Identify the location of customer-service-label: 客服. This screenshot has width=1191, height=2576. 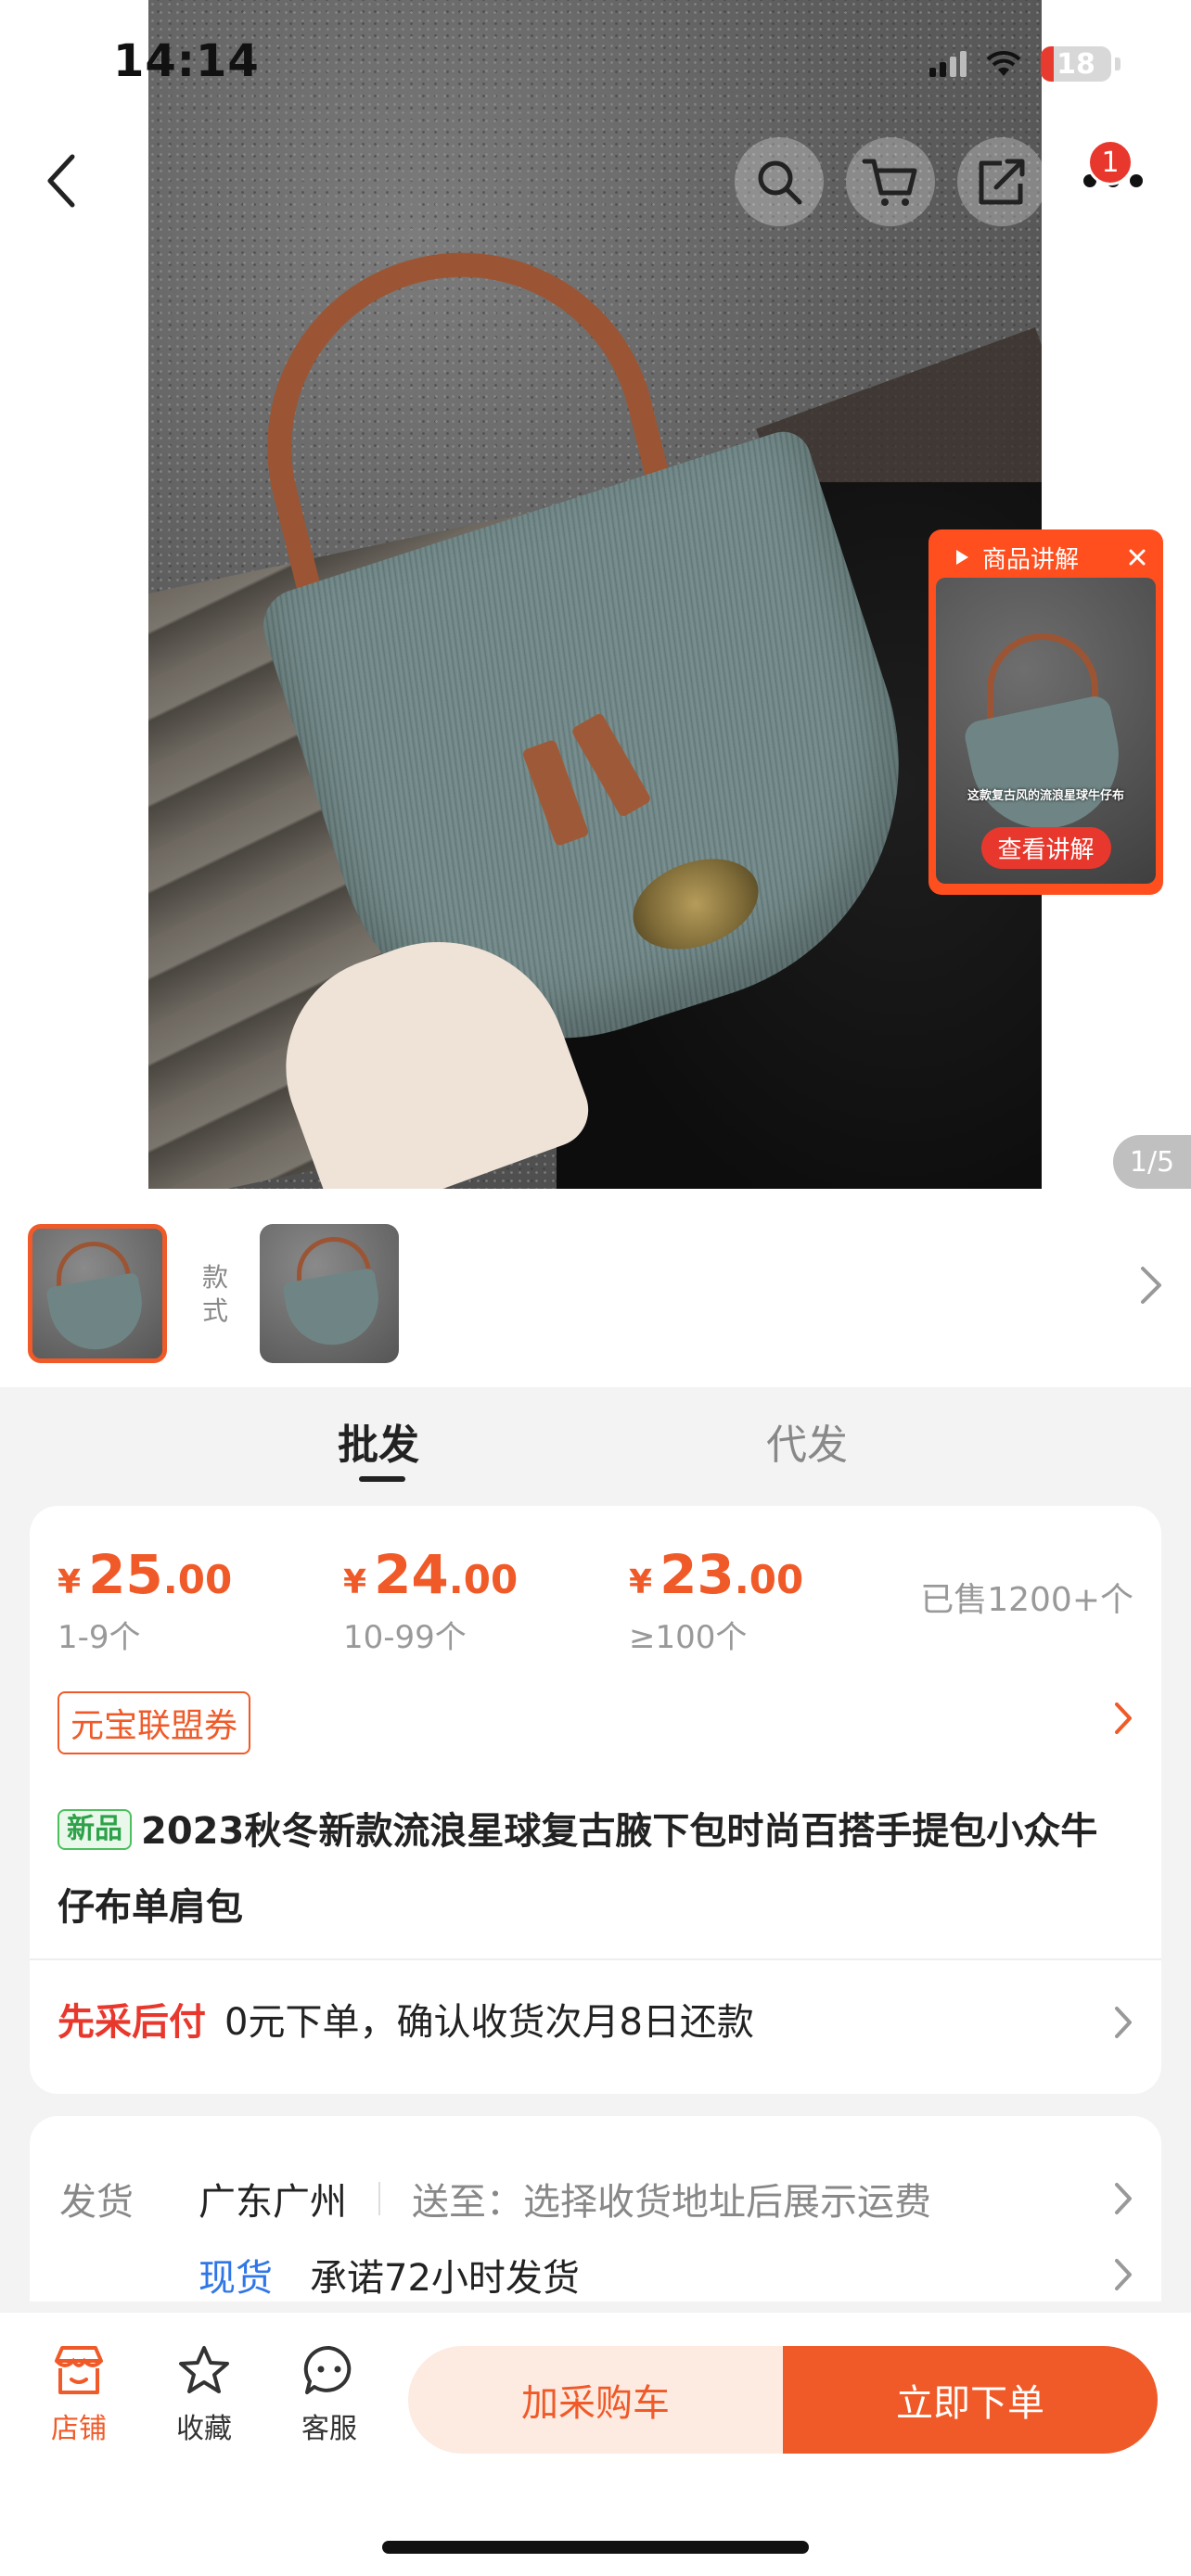
(329, 2429).